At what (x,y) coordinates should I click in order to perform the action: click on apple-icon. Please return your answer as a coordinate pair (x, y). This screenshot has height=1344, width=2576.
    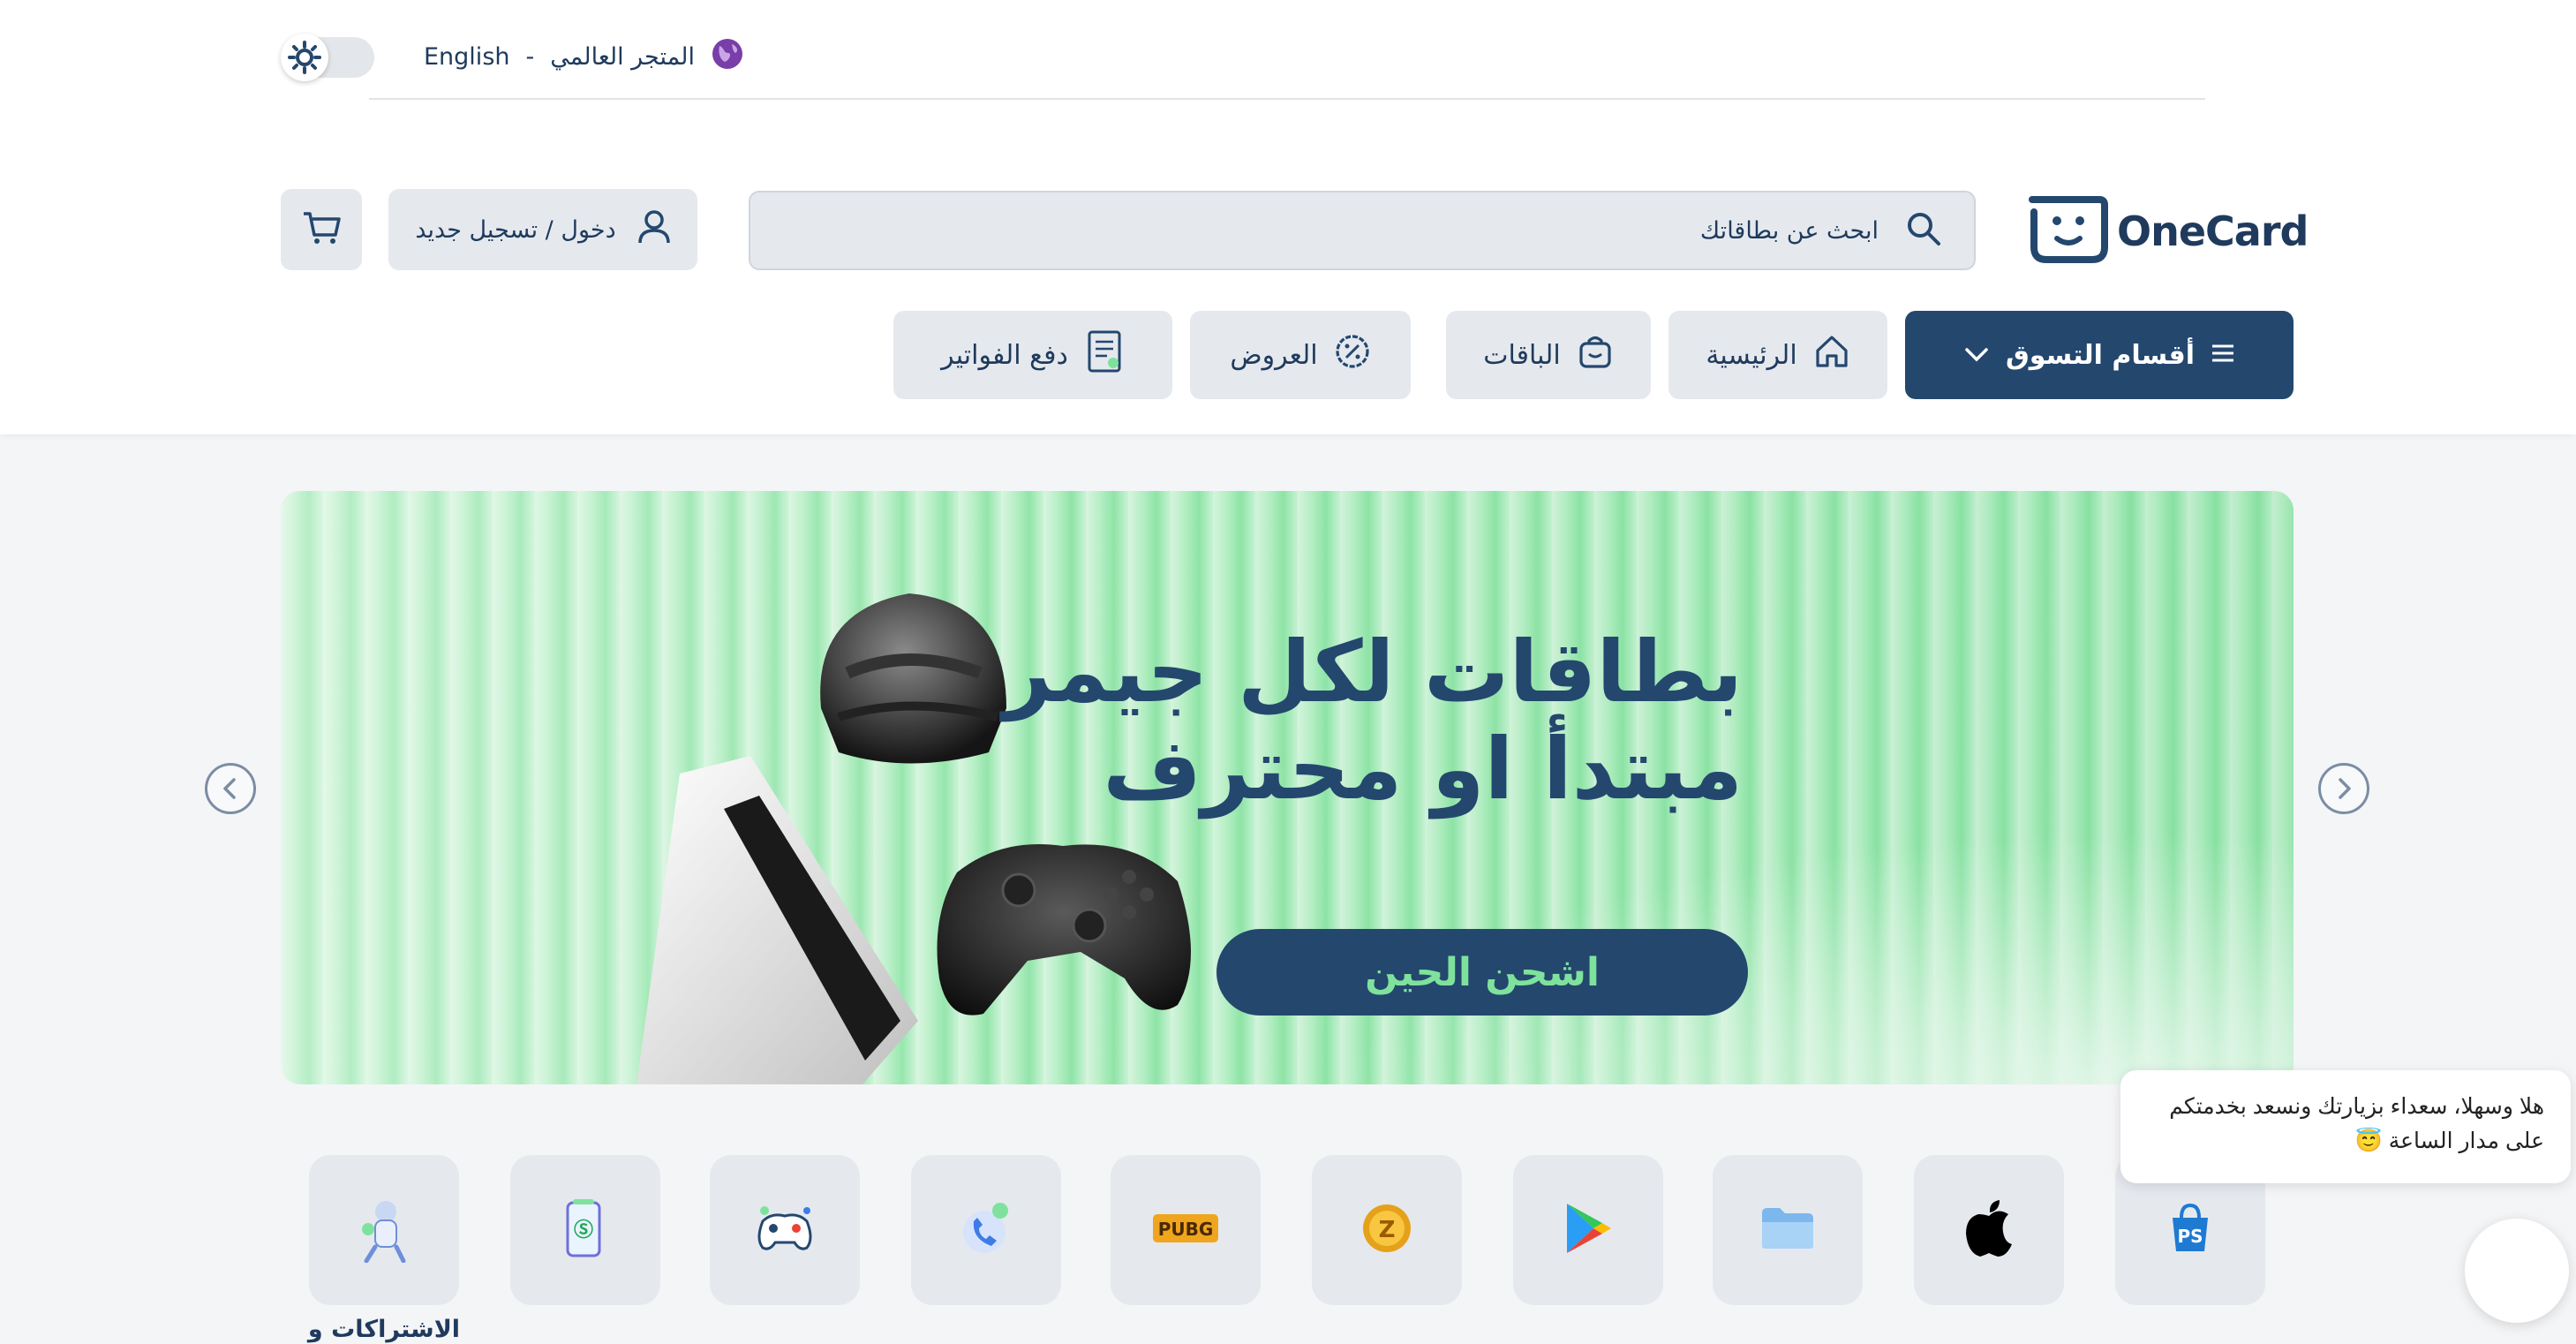
    Looking at the image, I should click on (1989, 1230).